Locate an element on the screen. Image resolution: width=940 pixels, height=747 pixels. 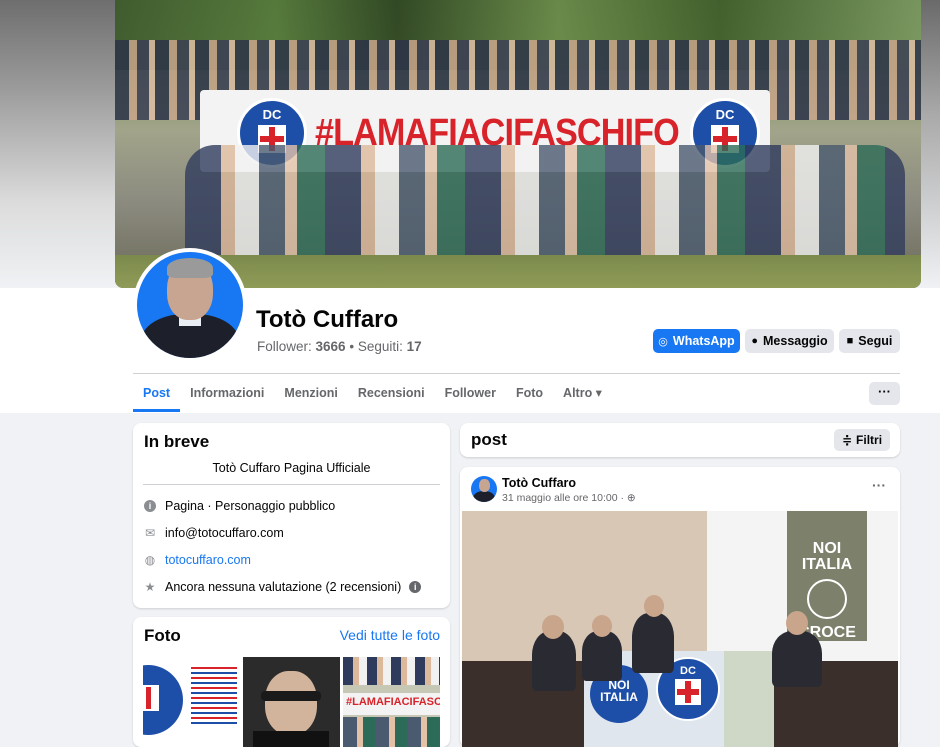
post-author-name: Totò Cuffaro is located at coordinates (539, 483).